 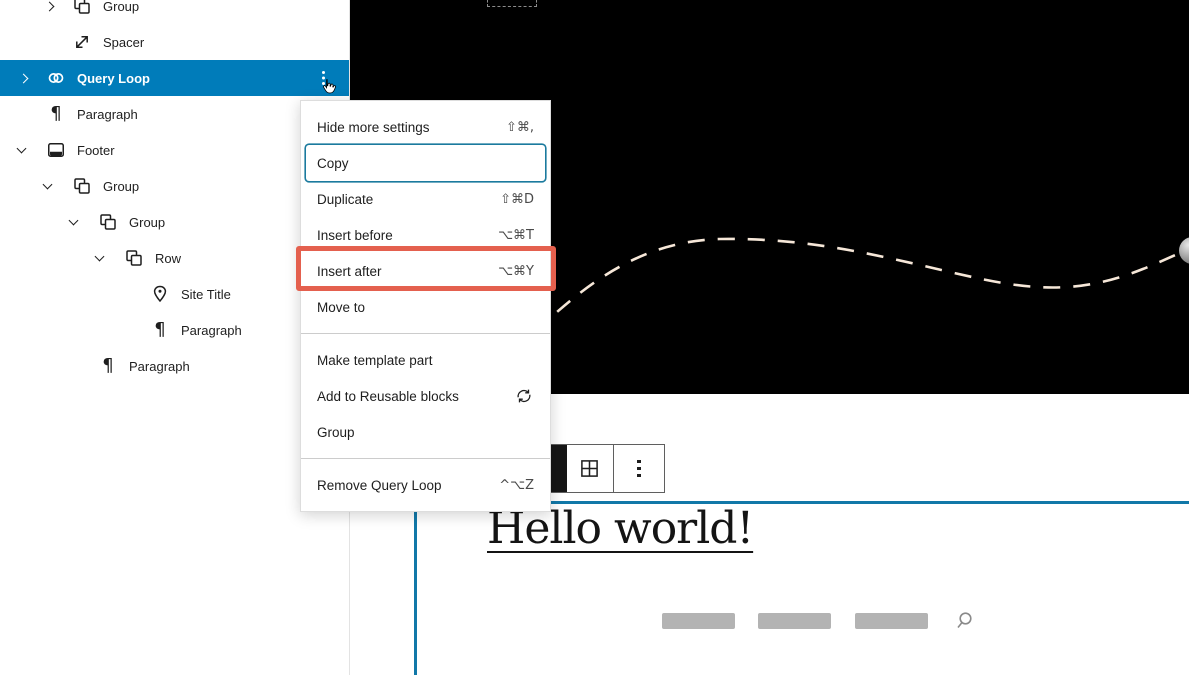 I want to click on sidebar-item-row: Row, so click(x=174, y=258).